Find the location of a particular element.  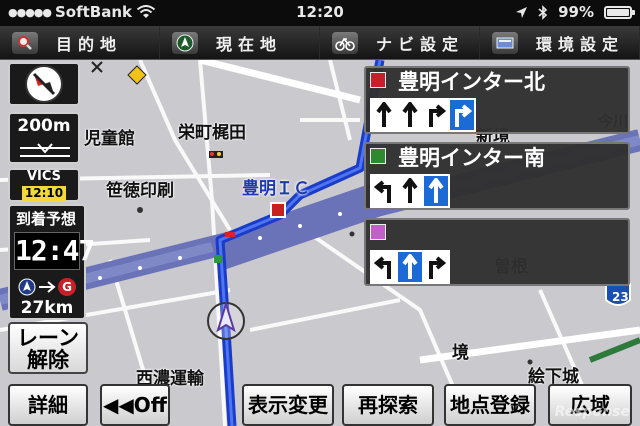

display-change-button: 表示変更 is located at coordinates (288, 405).